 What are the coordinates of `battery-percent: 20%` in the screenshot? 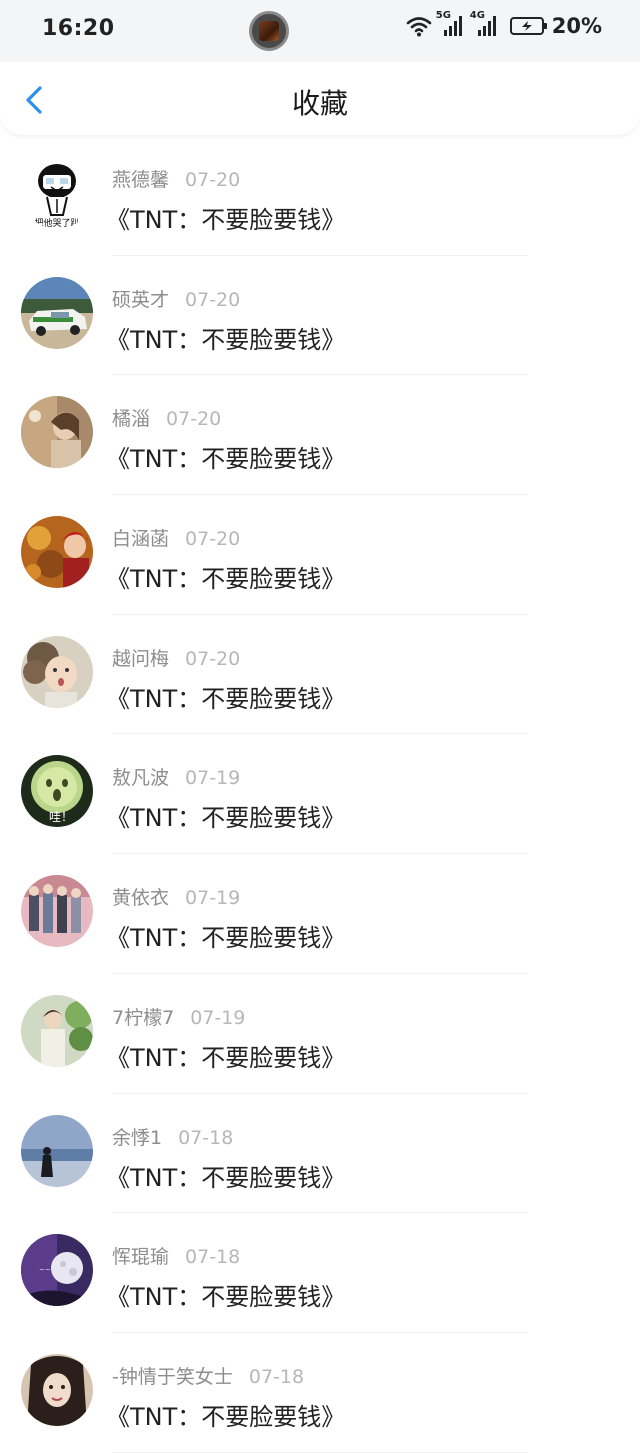 It's located at (576, 26).